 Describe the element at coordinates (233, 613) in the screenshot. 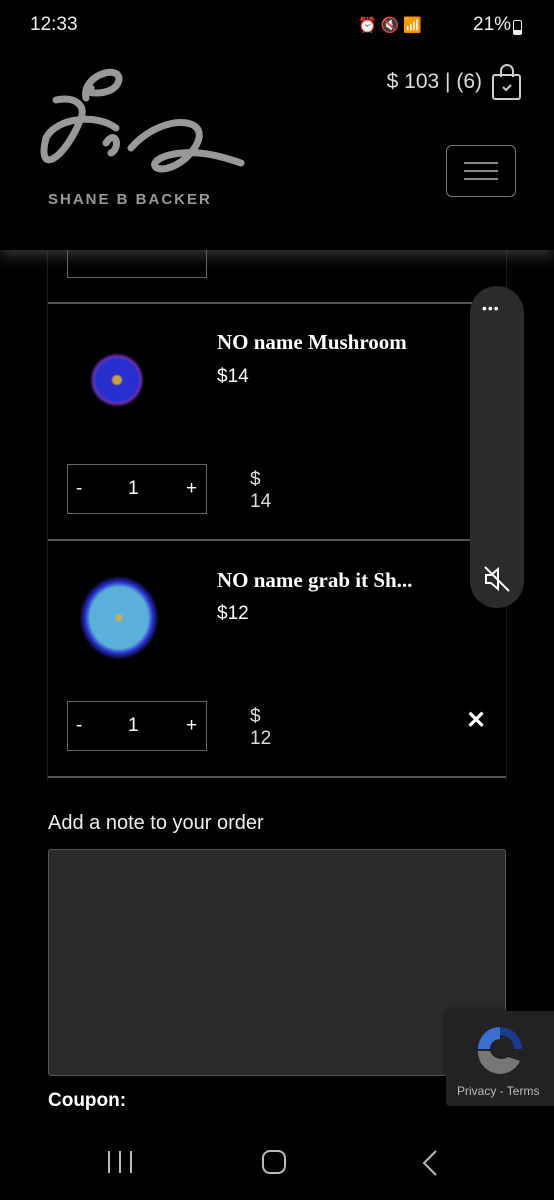

I see `product-price: $12` at that location.